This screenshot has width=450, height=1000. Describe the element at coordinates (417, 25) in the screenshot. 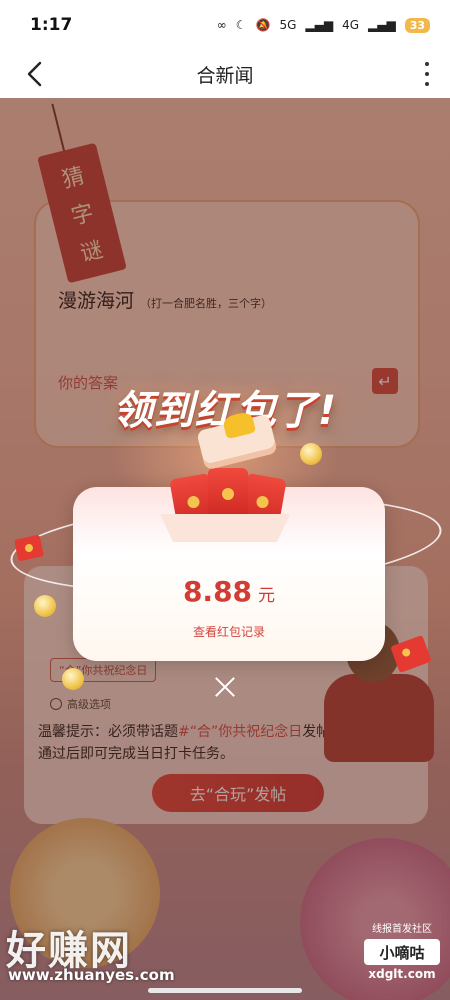

I see `battery-badge: 33` at that location.